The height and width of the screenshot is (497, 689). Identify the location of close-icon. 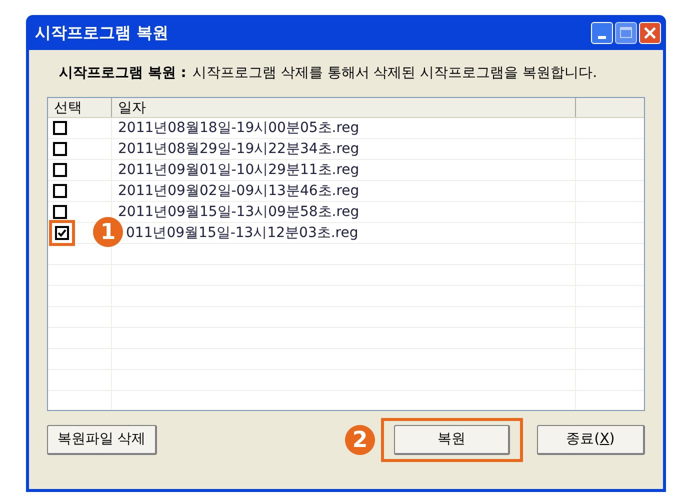
(650, 32).